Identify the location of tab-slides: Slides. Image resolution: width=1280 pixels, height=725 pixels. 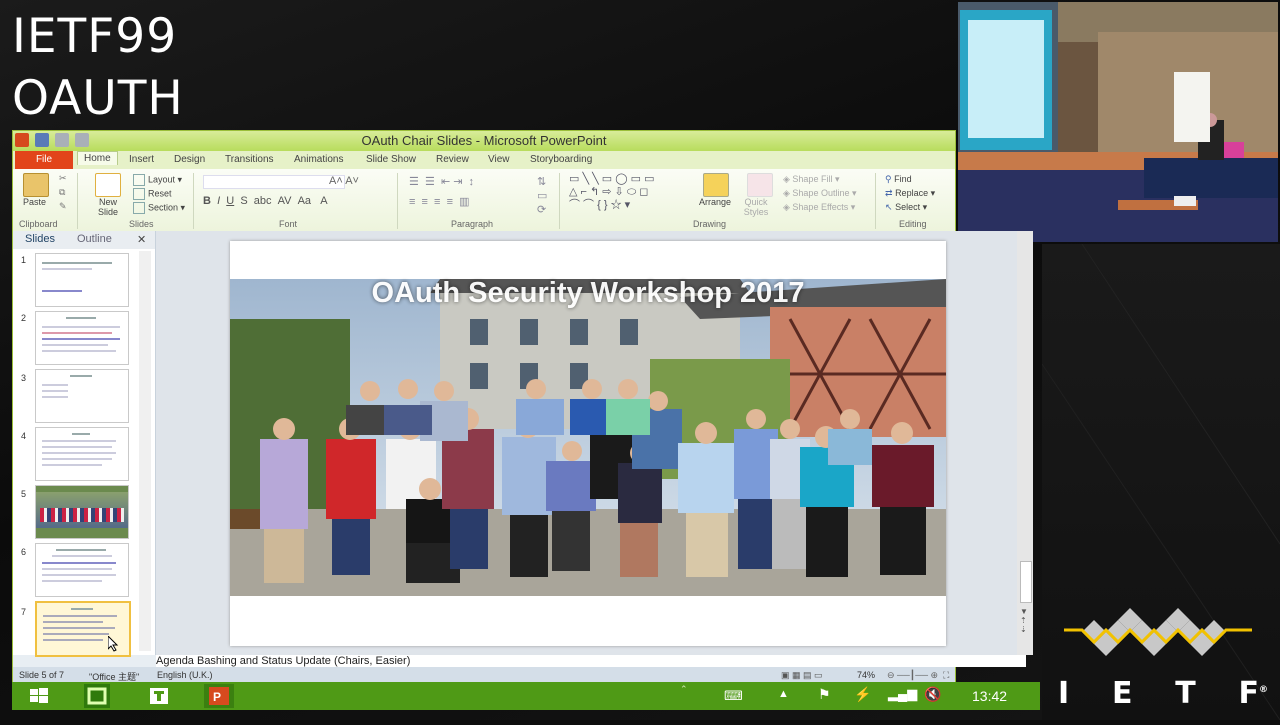
(40, 239).